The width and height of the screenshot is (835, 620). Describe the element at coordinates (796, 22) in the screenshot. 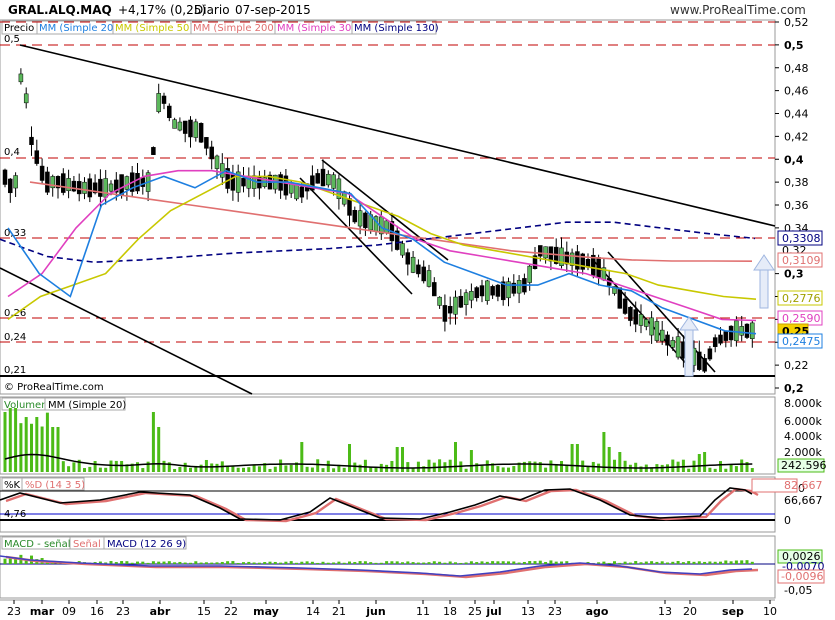

I see `price-tick-label: 0,52` at that location.